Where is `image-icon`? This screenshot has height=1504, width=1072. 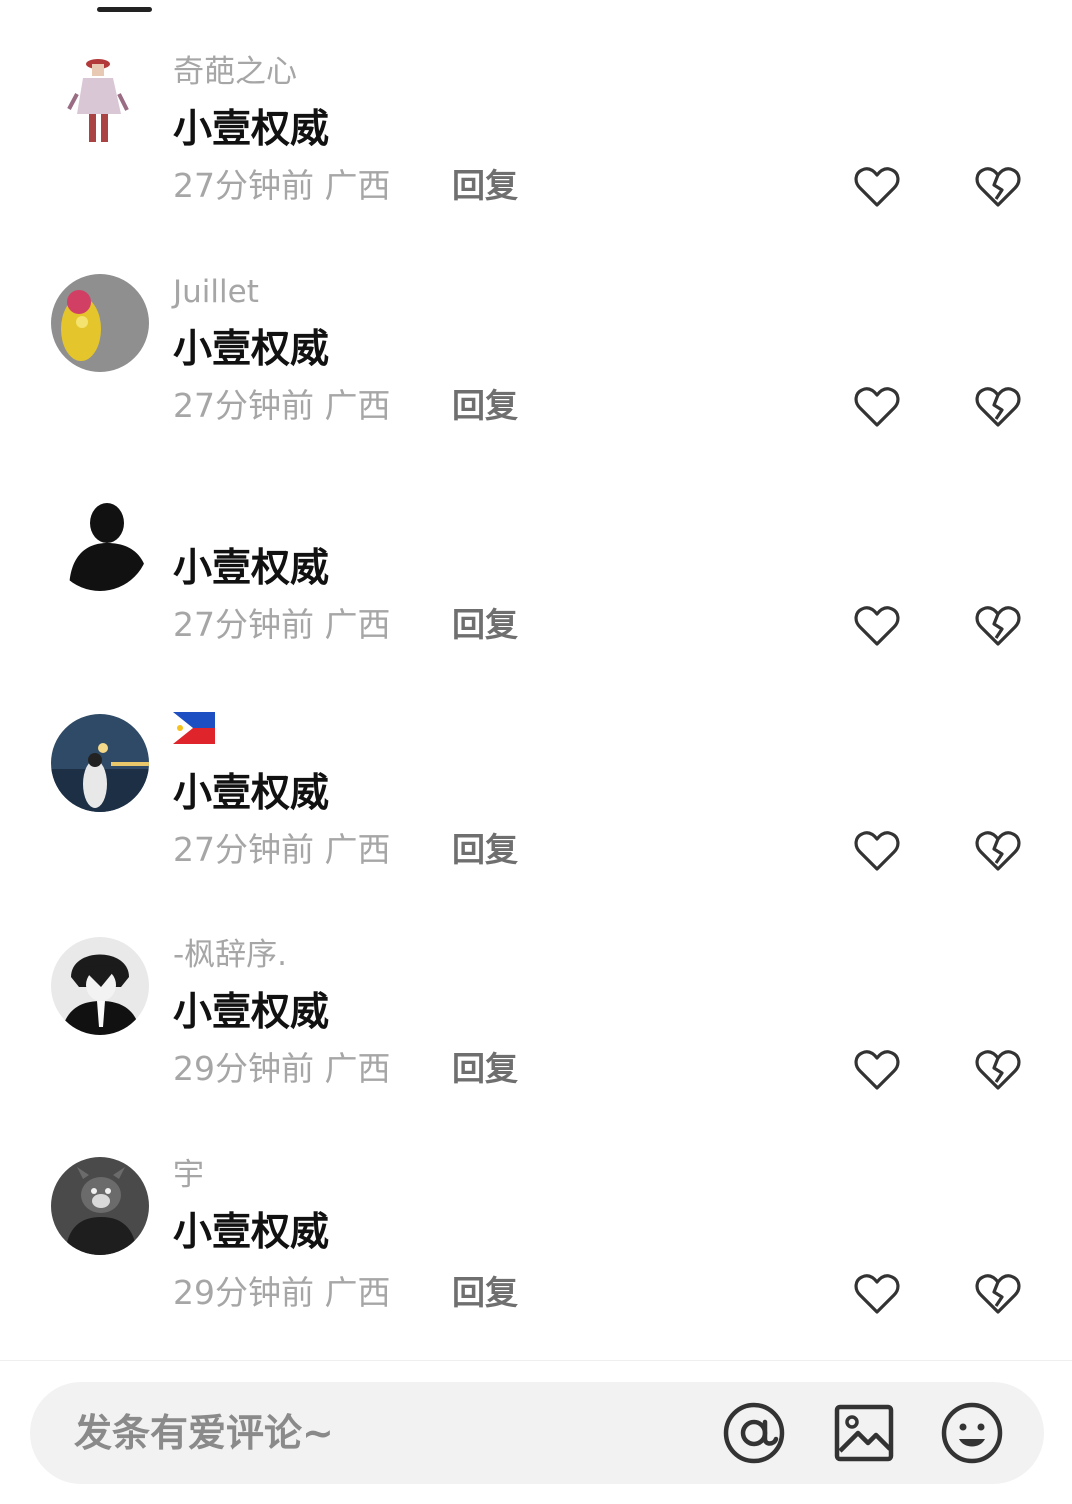
image-icon is located at coordinates (864, 1433).